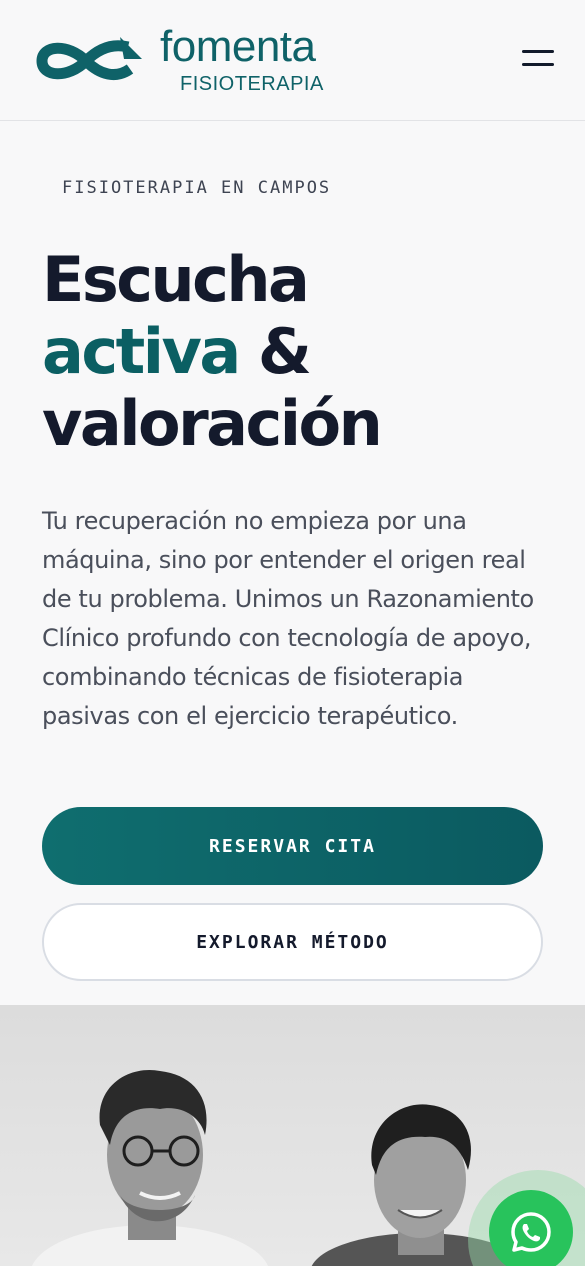 This screenshot has height=1266, width=585. What do you see at coordinates (212, 423) in the screenshot?
I see `hero-title-line3: valoración` at bounding box center [212, 423].